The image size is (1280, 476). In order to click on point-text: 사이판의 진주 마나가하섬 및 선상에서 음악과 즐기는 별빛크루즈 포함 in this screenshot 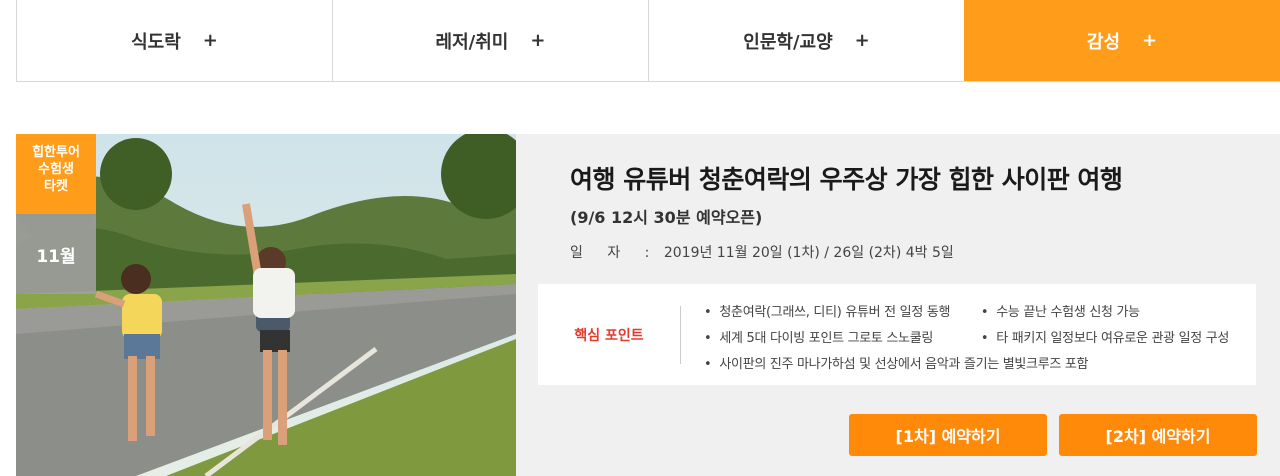, I will do `click(904, 364)`.